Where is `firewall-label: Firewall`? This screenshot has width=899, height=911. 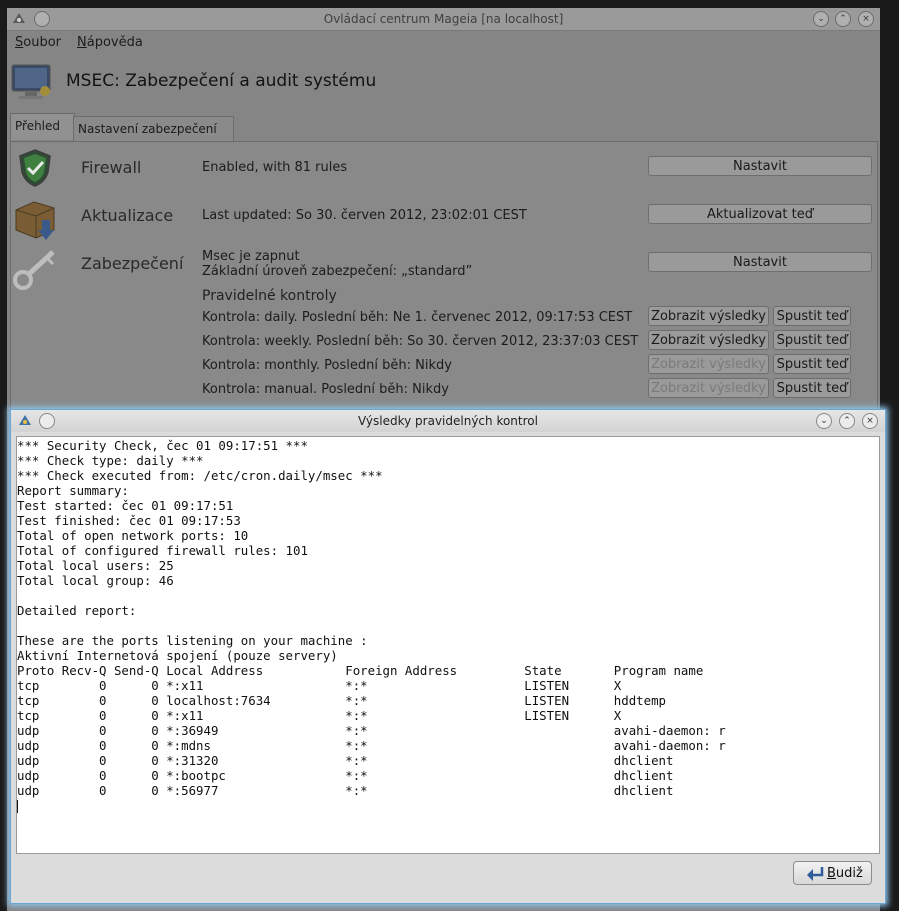
firewall-label: Firewall is located at coordinates (111, 167).